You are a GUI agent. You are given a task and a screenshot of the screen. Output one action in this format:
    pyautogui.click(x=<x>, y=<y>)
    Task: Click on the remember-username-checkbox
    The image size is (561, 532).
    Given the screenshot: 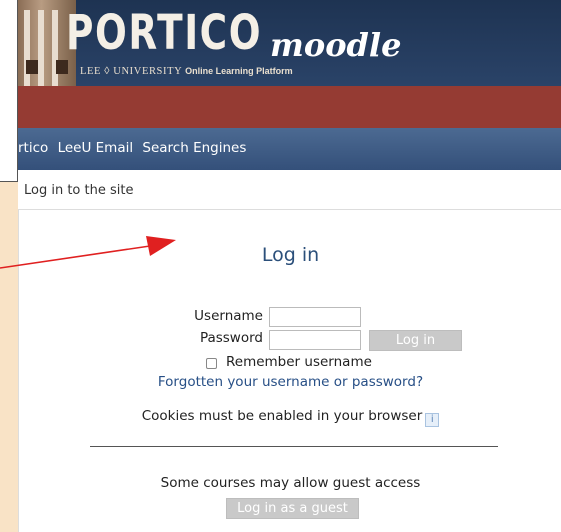 What is the action you would take?
    pyautogui.click(x=211, y=363)
    